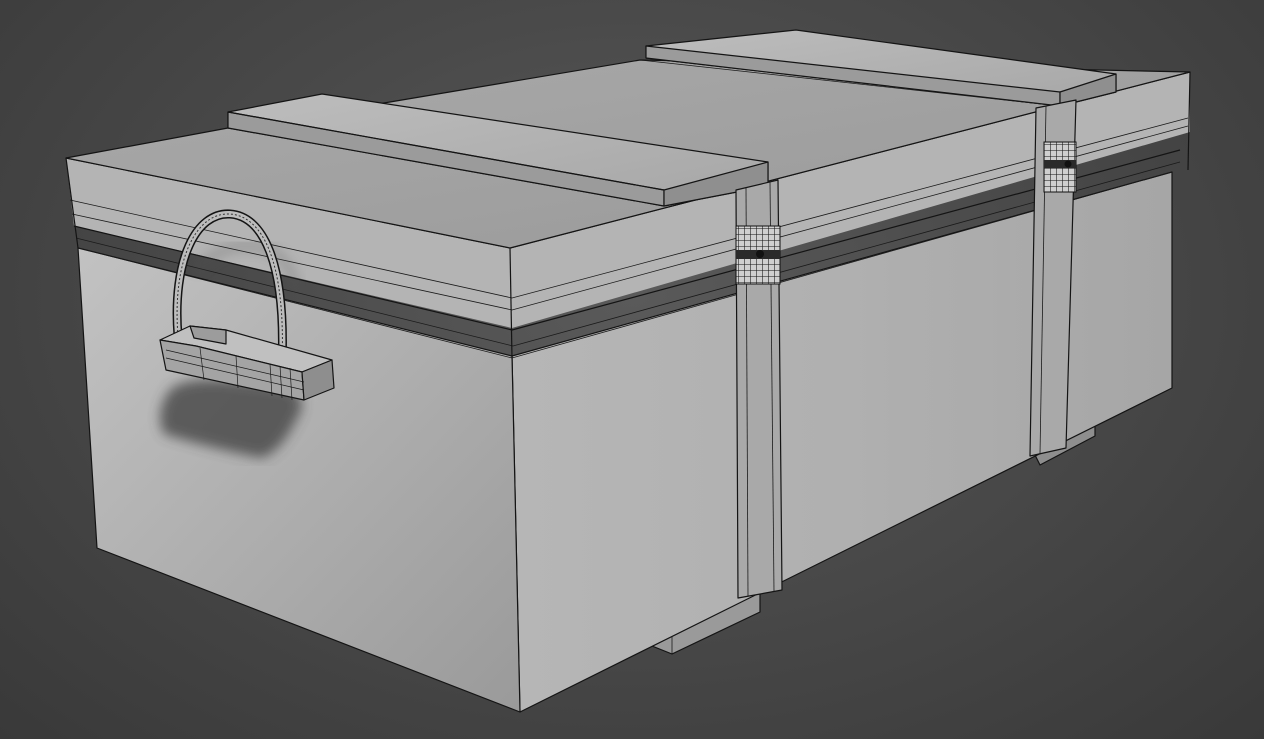  I want to click on latch-right, so click(1060, 167).